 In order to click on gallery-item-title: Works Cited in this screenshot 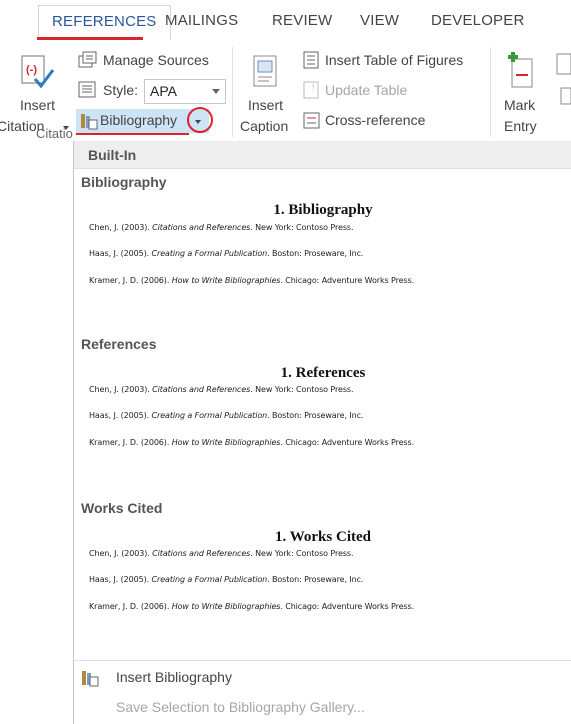, I will do `click(122, 508)`.